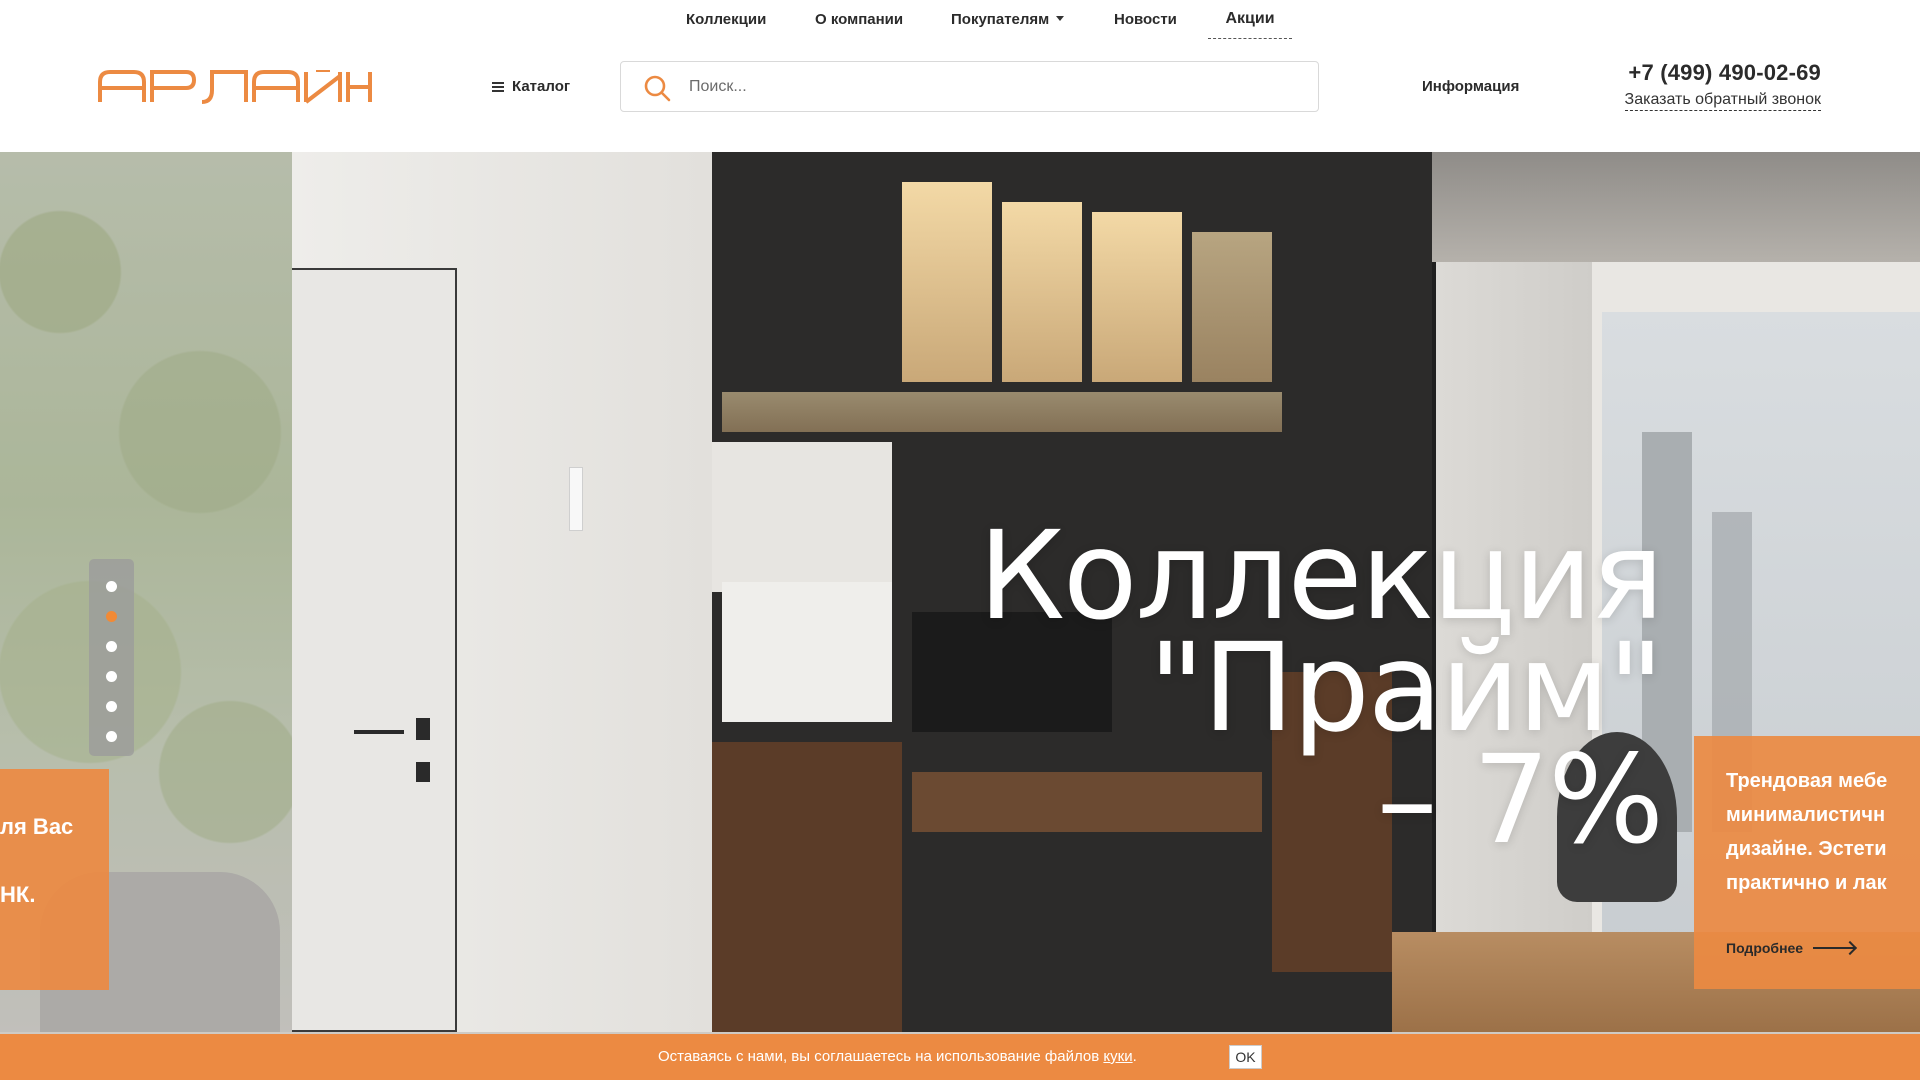 The image size is (1920, 1080). Describe the element at coordinates (1470, 86) in the screenshot. I see `info-link: Информация` at that location.